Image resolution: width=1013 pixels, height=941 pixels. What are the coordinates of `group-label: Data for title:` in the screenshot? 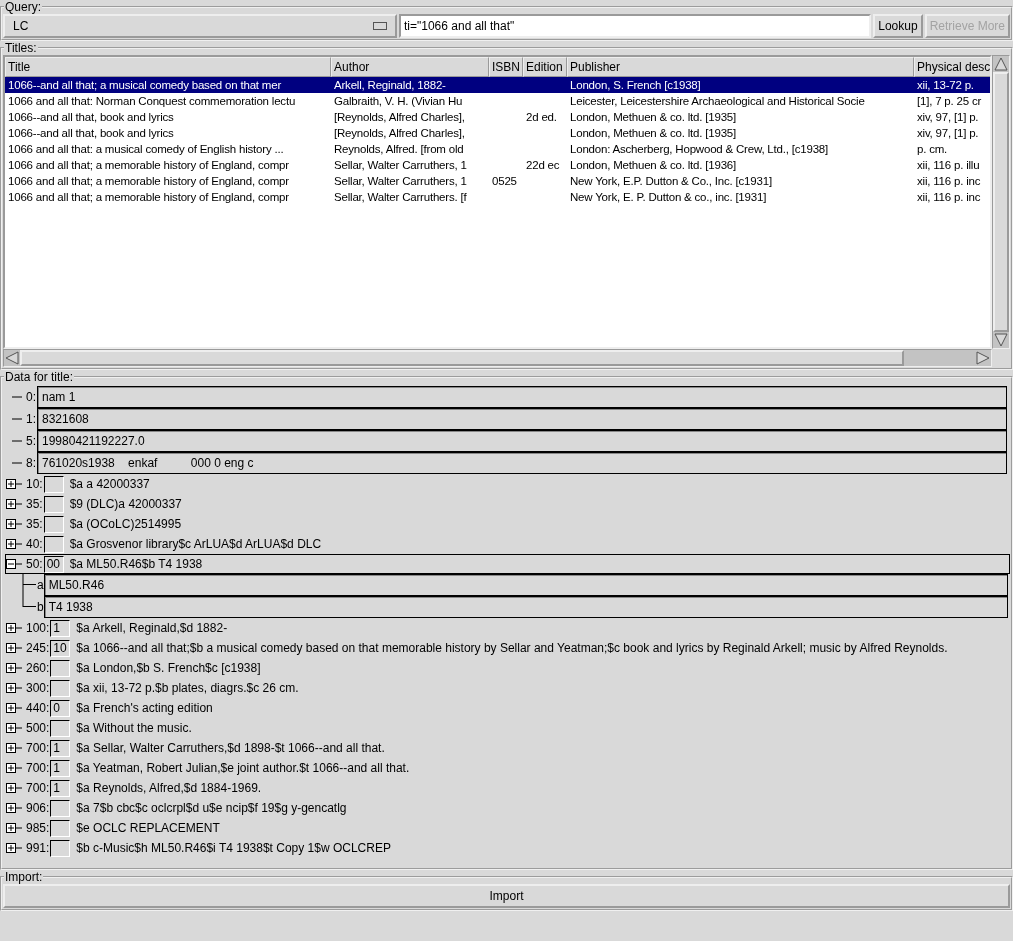 It's located at (39, 377).